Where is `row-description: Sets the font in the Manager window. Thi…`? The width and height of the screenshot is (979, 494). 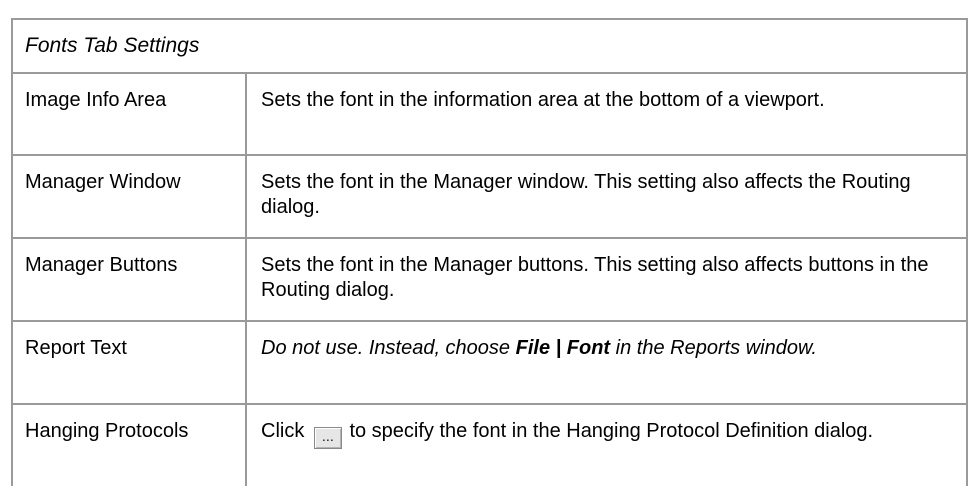
row-description: Sets the font in the Manager window. Thi… is located at coordinates (586, 194).